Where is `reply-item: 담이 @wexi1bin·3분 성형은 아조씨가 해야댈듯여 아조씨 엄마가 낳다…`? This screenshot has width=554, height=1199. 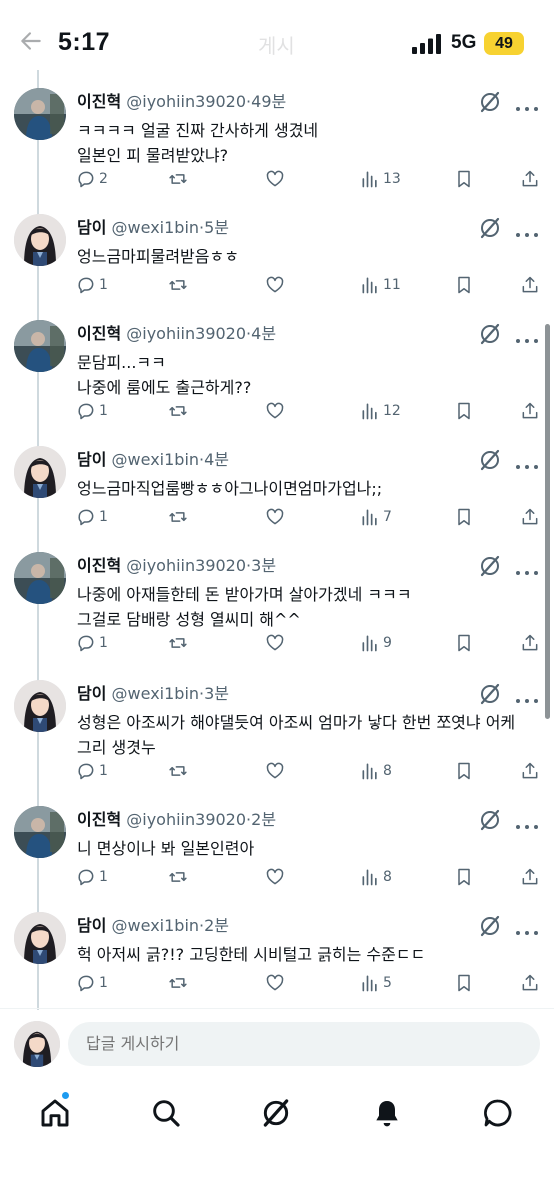
reply-item: 담이 @wexi1bin·3분 성형은 아조씨가 해야댈듯여 아조씨 엄마가 낳다… is located at coordinates (277, 734).